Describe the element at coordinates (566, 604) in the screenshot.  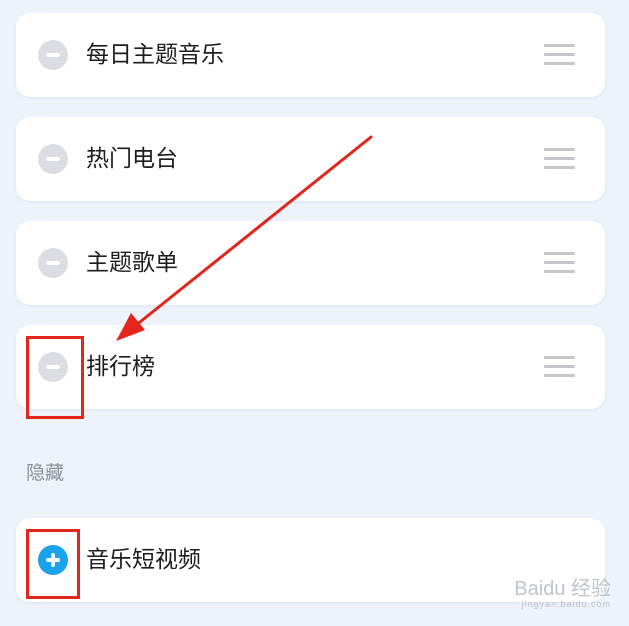
I see `watermark-subtext: jingyan.baidu.com` at that location.